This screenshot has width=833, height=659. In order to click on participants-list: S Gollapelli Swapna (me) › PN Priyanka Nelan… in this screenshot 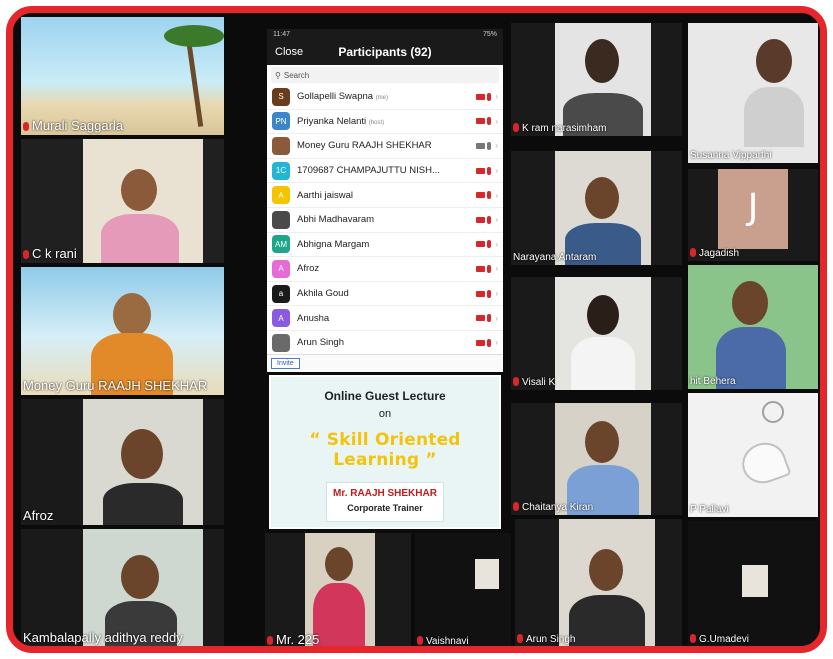, I will do `click(385, 220)`.